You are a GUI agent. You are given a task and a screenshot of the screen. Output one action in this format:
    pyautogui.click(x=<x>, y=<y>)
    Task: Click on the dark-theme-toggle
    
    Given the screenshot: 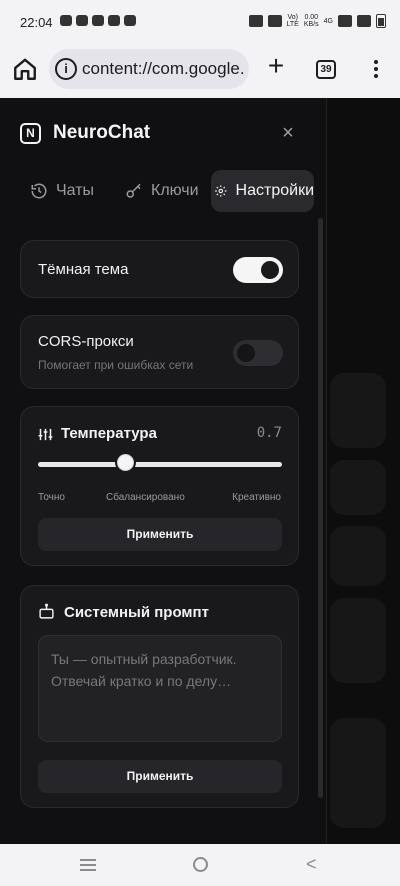 What is the action you would take?
    pyautogui.click(x=258, y=270)
    